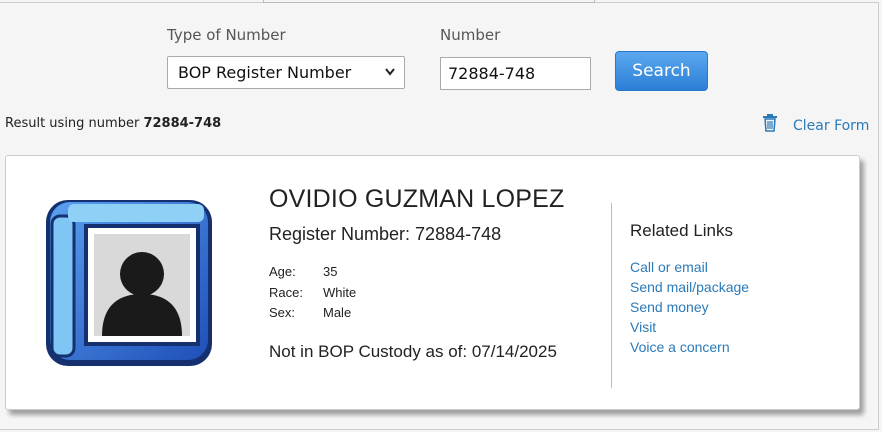 The width and height of the screenshot is (882, 432). What do you see at coordinates (226, 35) in the screenshot?
I see `type-of-number-label: Type of Number` at bounding box center [226, 35].